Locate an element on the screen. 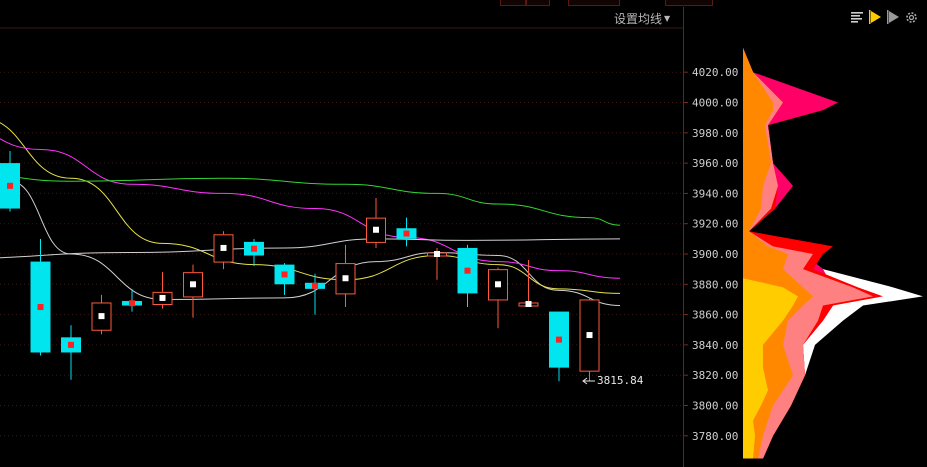  last-price-label: 3815.84 is located at coordinates (620, 380).